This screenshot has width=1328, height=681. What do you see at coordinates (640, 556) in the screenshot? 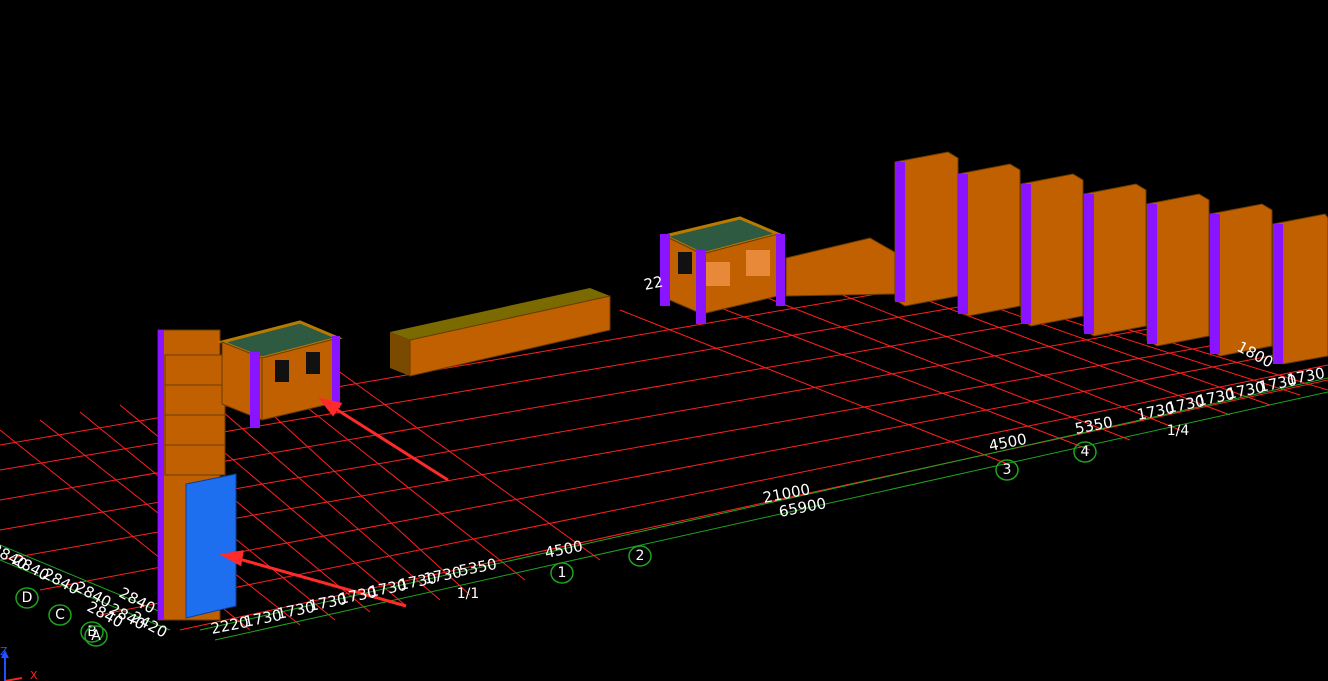
I see `svg-text: 2` at bounding box center [640, 556].